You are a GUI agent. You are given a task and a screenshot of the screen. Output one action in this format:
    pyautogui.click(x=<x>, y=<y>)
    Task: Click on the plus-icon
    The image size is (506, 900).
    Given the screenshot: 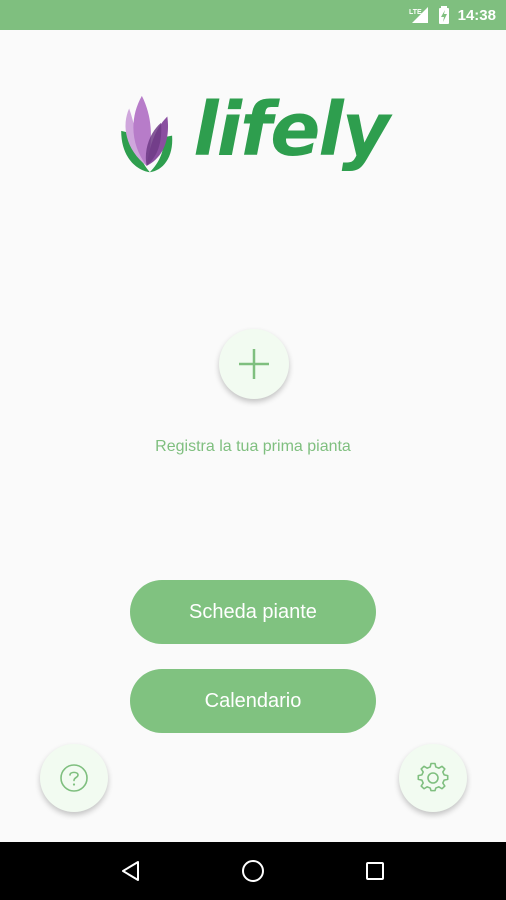 What is the action you would take?
    pyautogui.click(x=254, y=364)
    